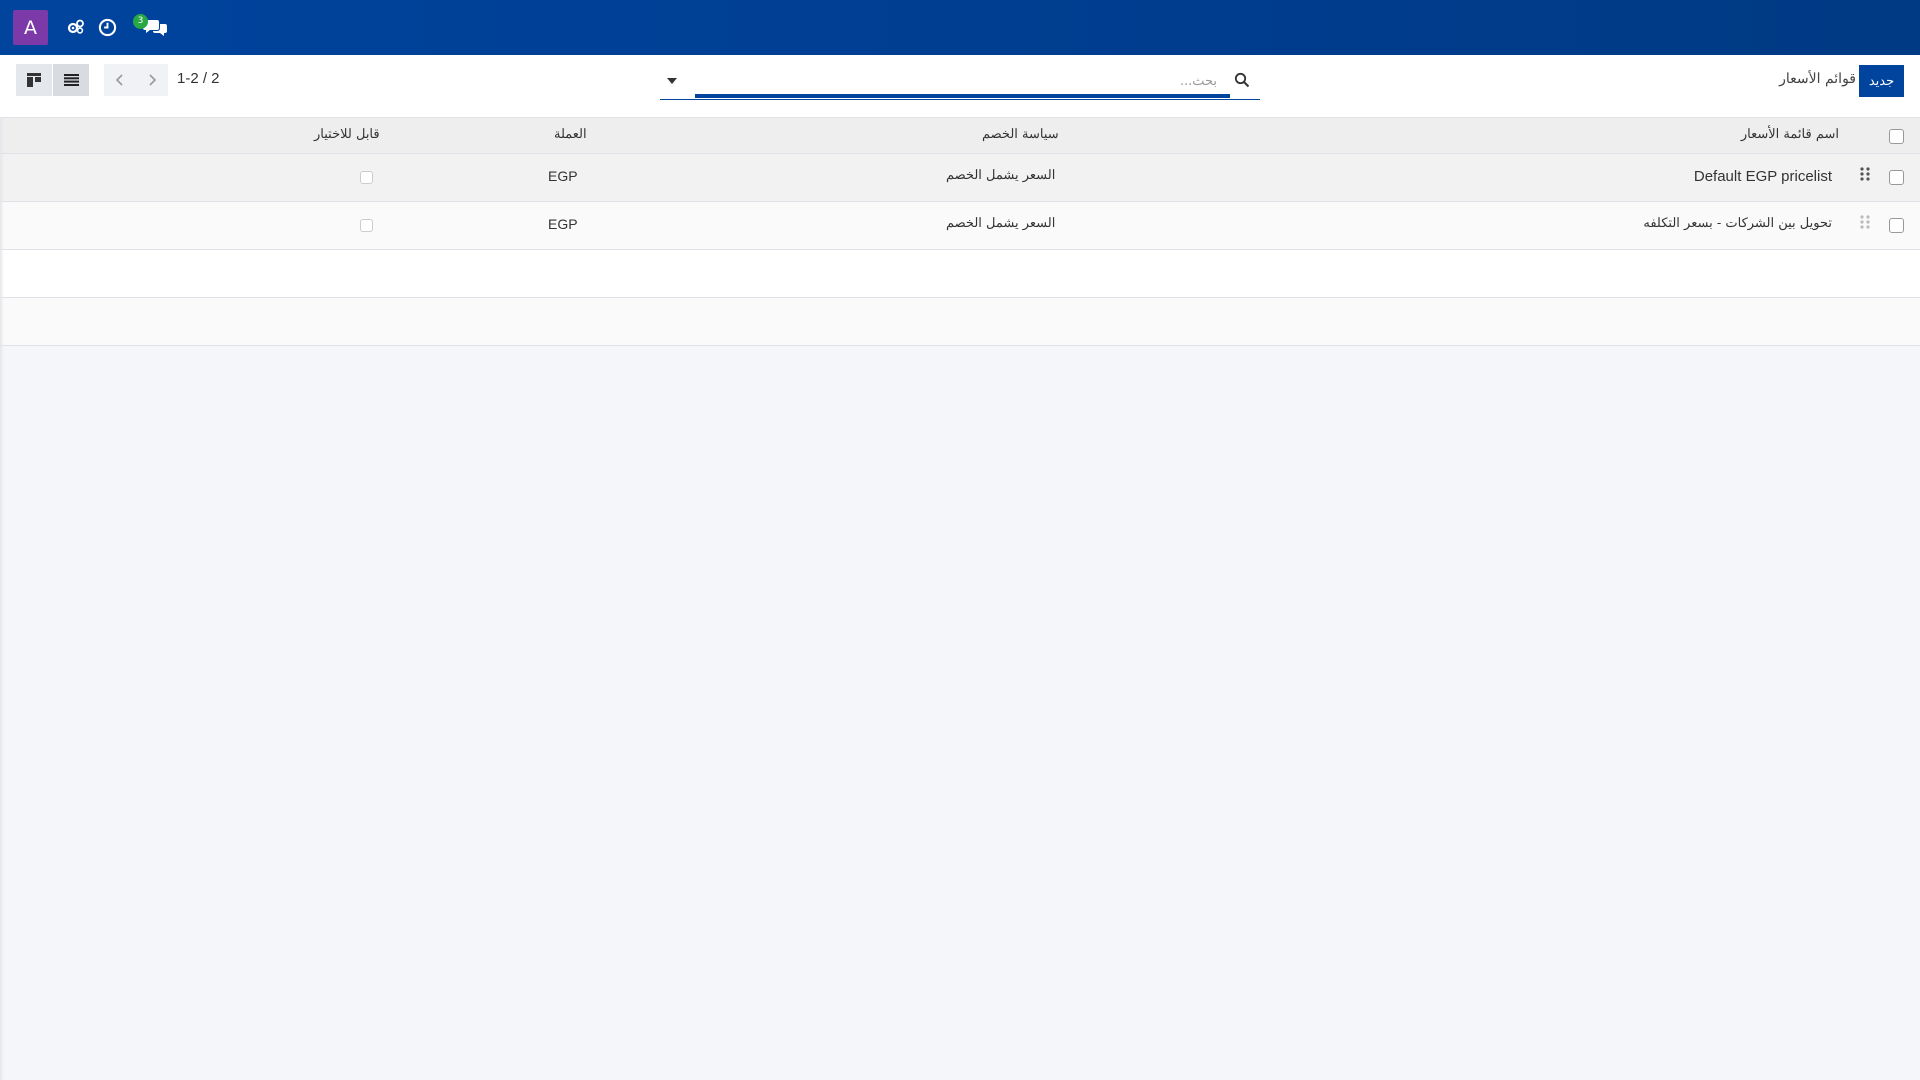 The height and width of the screenshot is (1080, 1920). I want to click on column-header-selectable: قابل للاختيار, so click(347, 134).